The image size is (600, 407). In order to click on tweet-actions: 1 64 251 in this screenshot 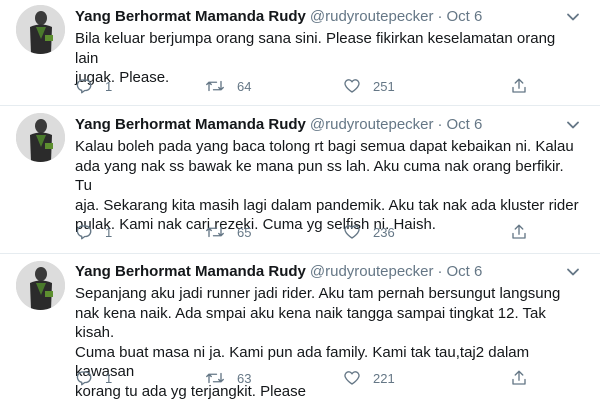, I will do `click(310, 86)`.